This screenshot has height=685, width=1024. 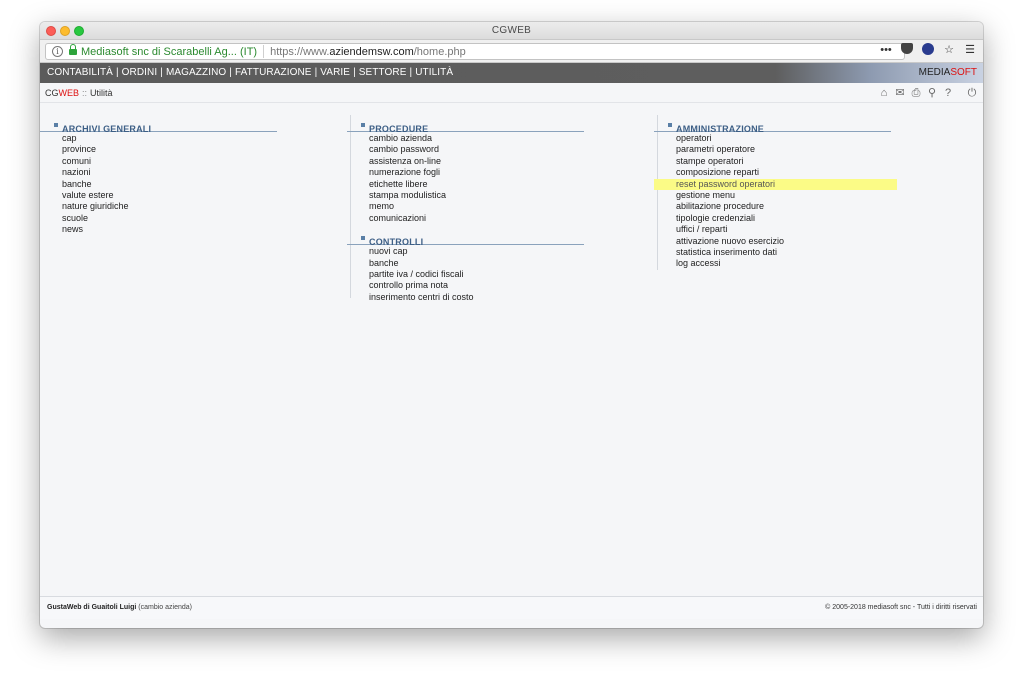 What do you see at coordinates (92, 607) in the screenshot?
I see `footer-user: GustaWeb di Guaitoli Luigi` at bounding box center [92, 607].